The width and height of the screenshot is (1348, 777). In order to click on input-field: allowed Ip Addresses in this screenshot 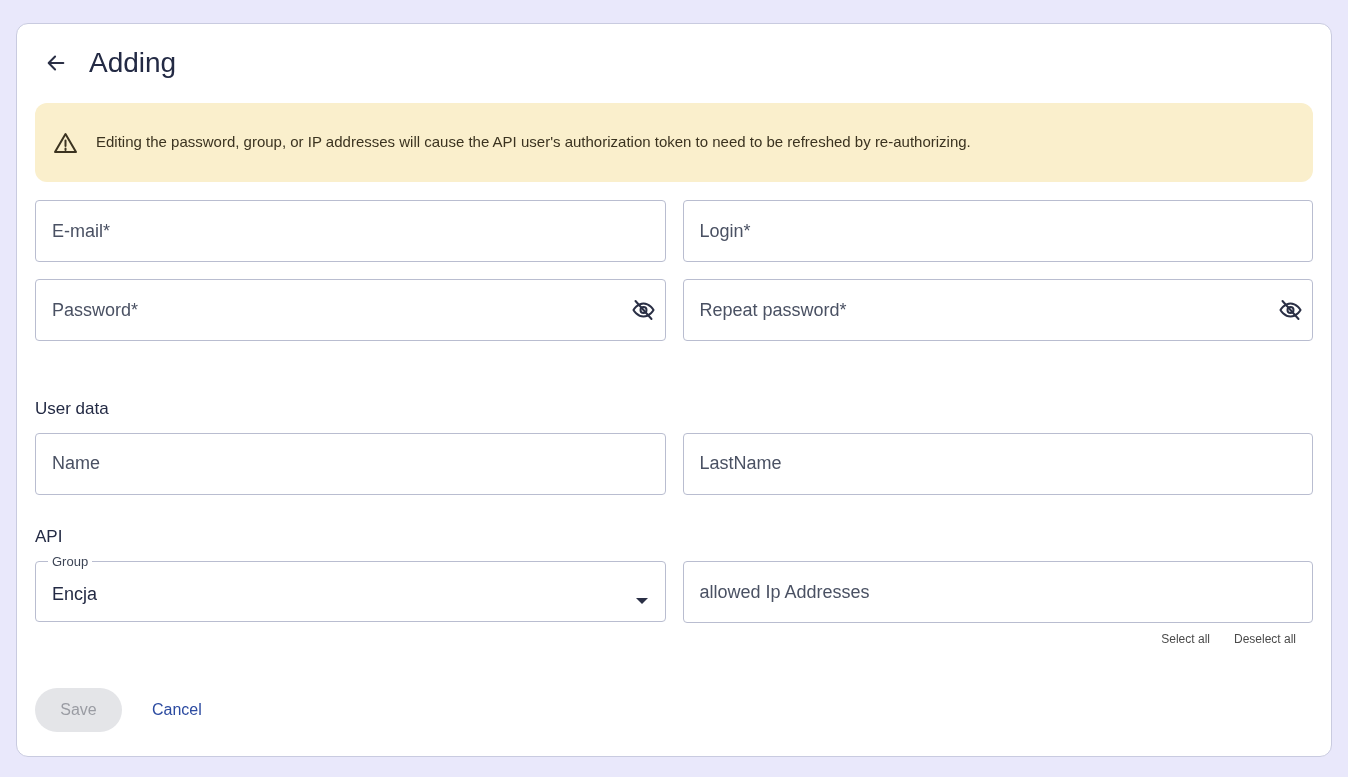, I will do `click(997, 592)`.